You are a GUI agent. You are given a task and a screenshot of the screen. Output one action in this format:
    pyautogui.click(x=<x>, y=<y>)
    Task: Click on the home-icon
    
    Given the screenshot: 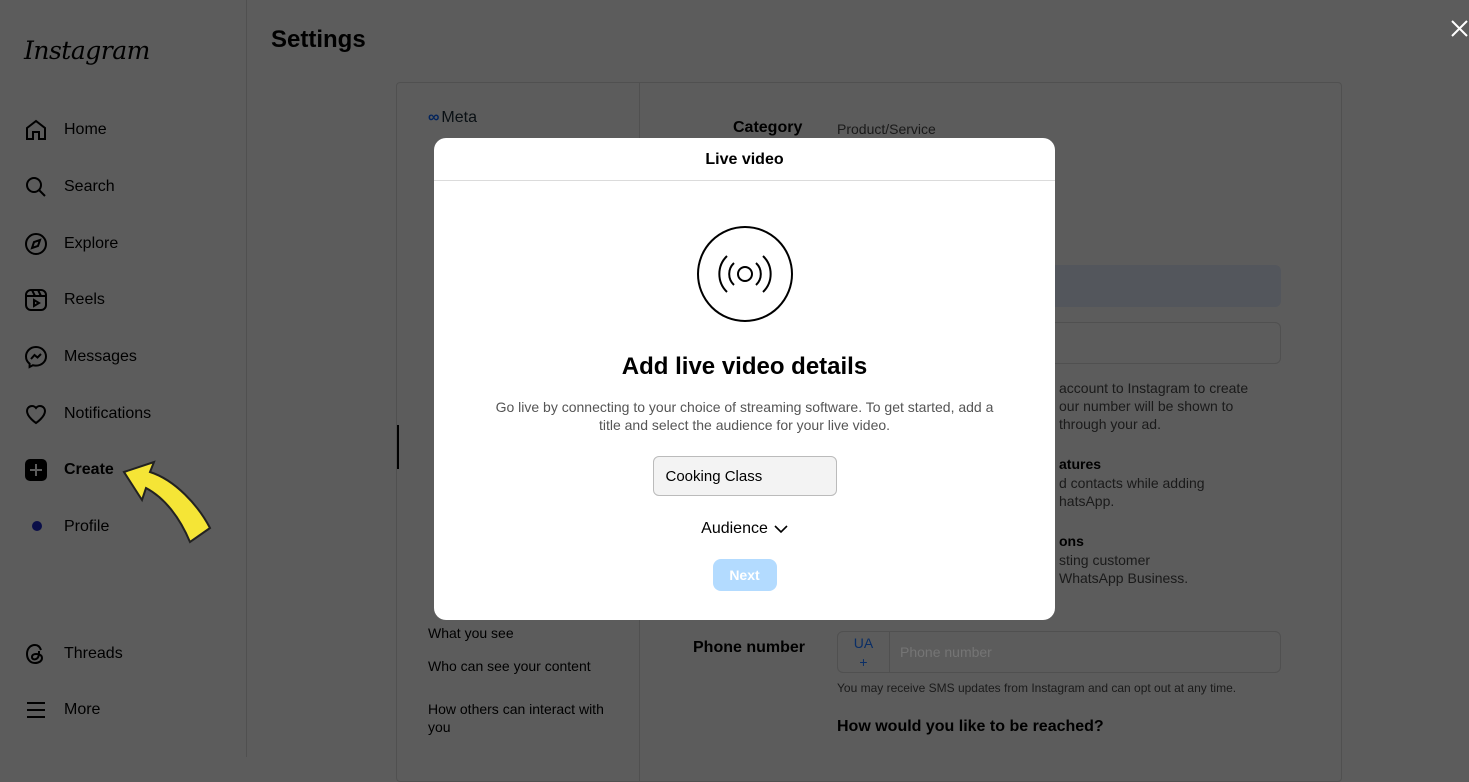 What is the action you would take?
    pyautogui.click(x=36, y=129)
    